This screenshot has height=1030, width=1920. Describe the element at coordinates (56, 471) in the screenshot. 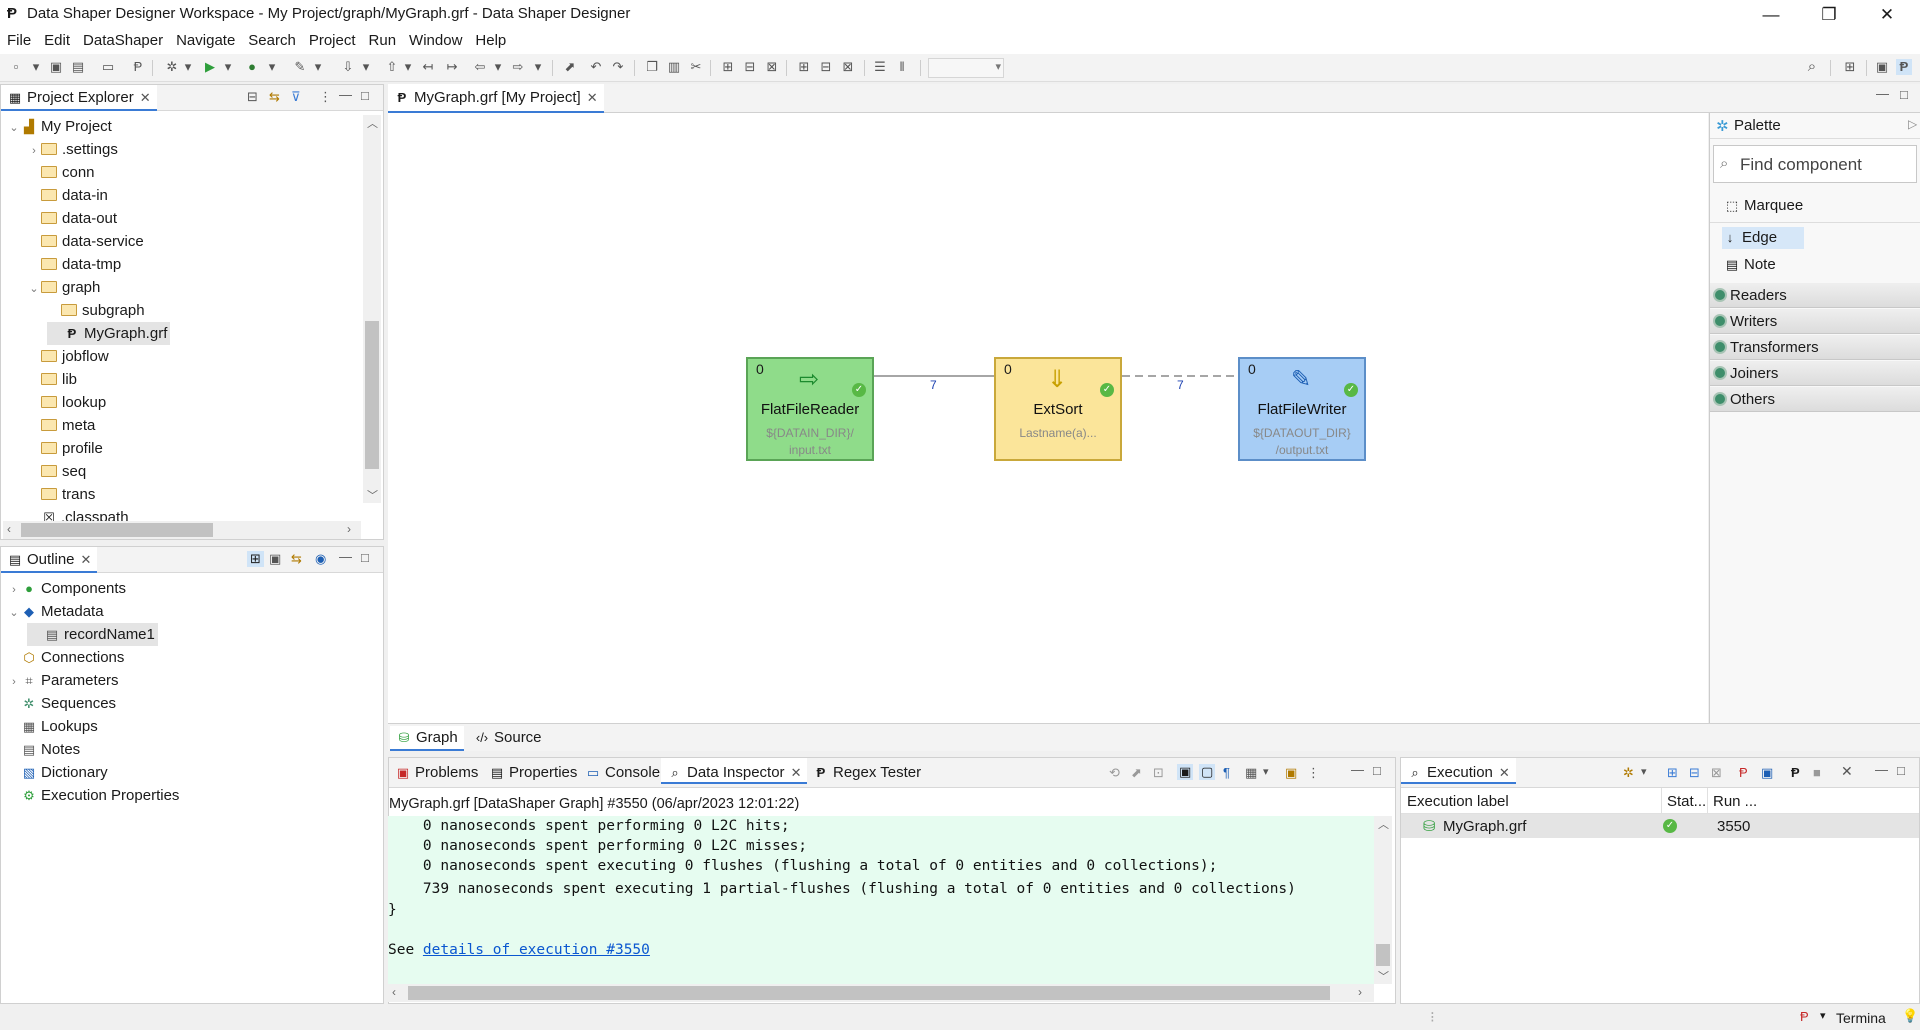

I see `tree-item: seq` at that location.